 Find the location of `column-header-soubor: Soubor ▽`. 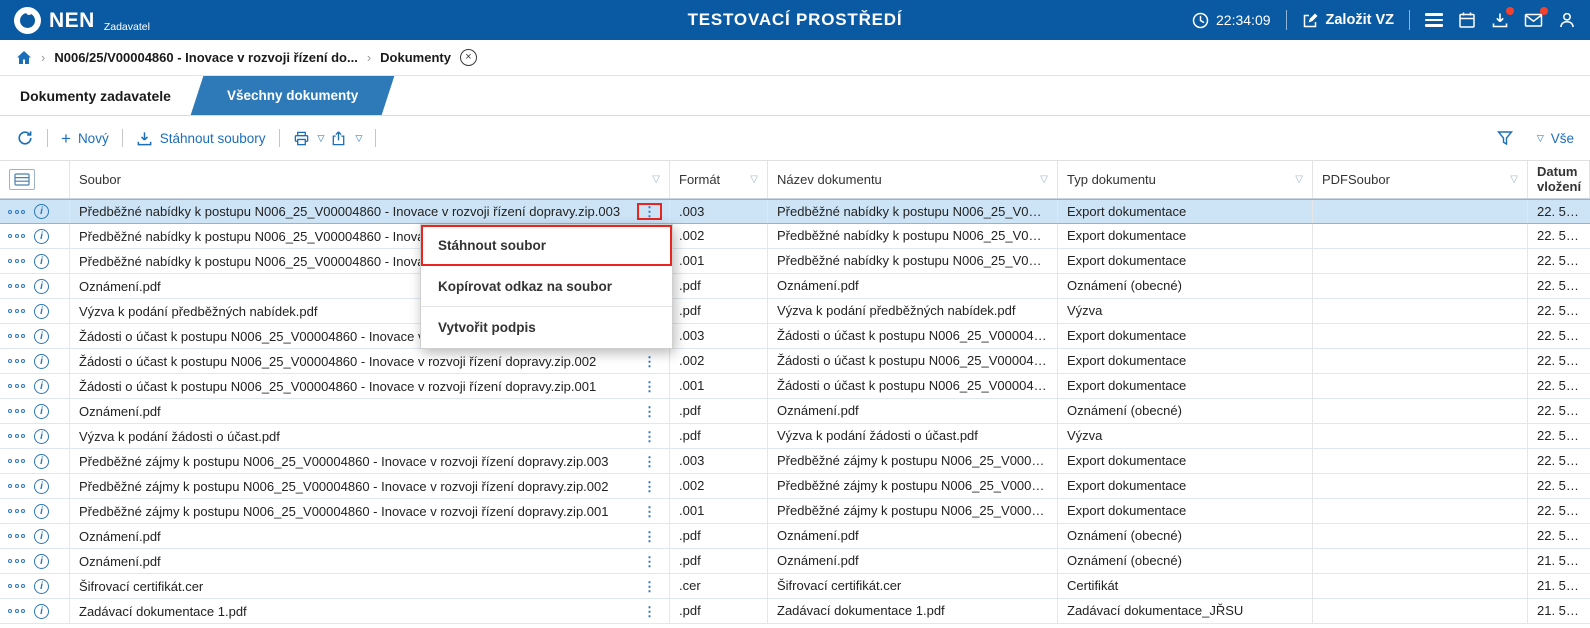

column-header-soubor: Soubor ▽ is located at coordinates (370, 179).